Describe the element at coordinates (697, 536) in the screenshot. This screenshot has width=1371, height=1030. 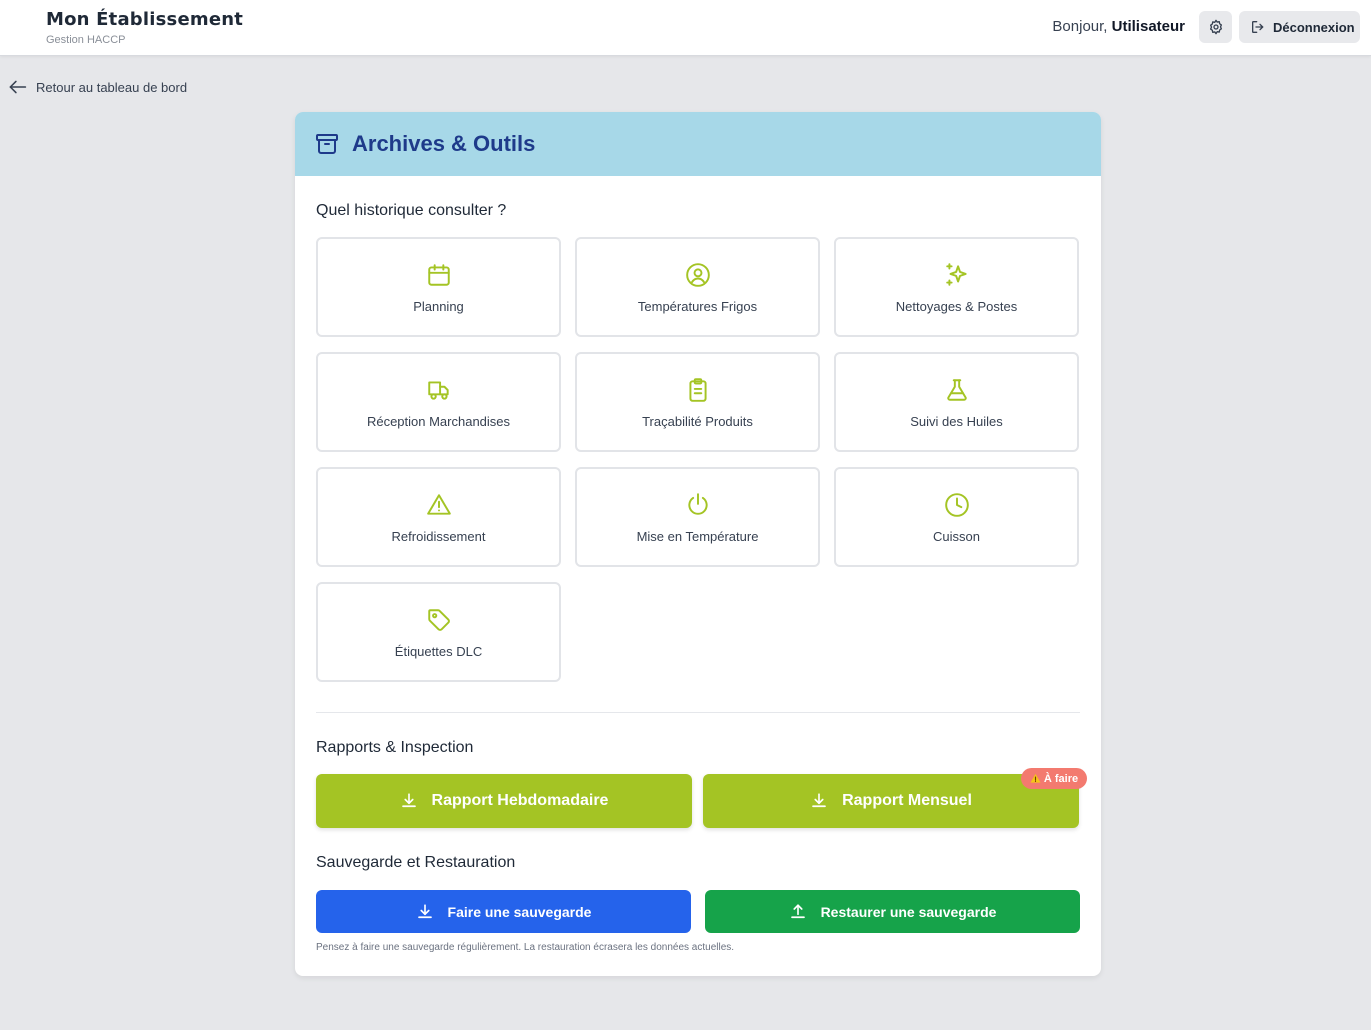
I see `tile-label: Mise en Température` at that location.